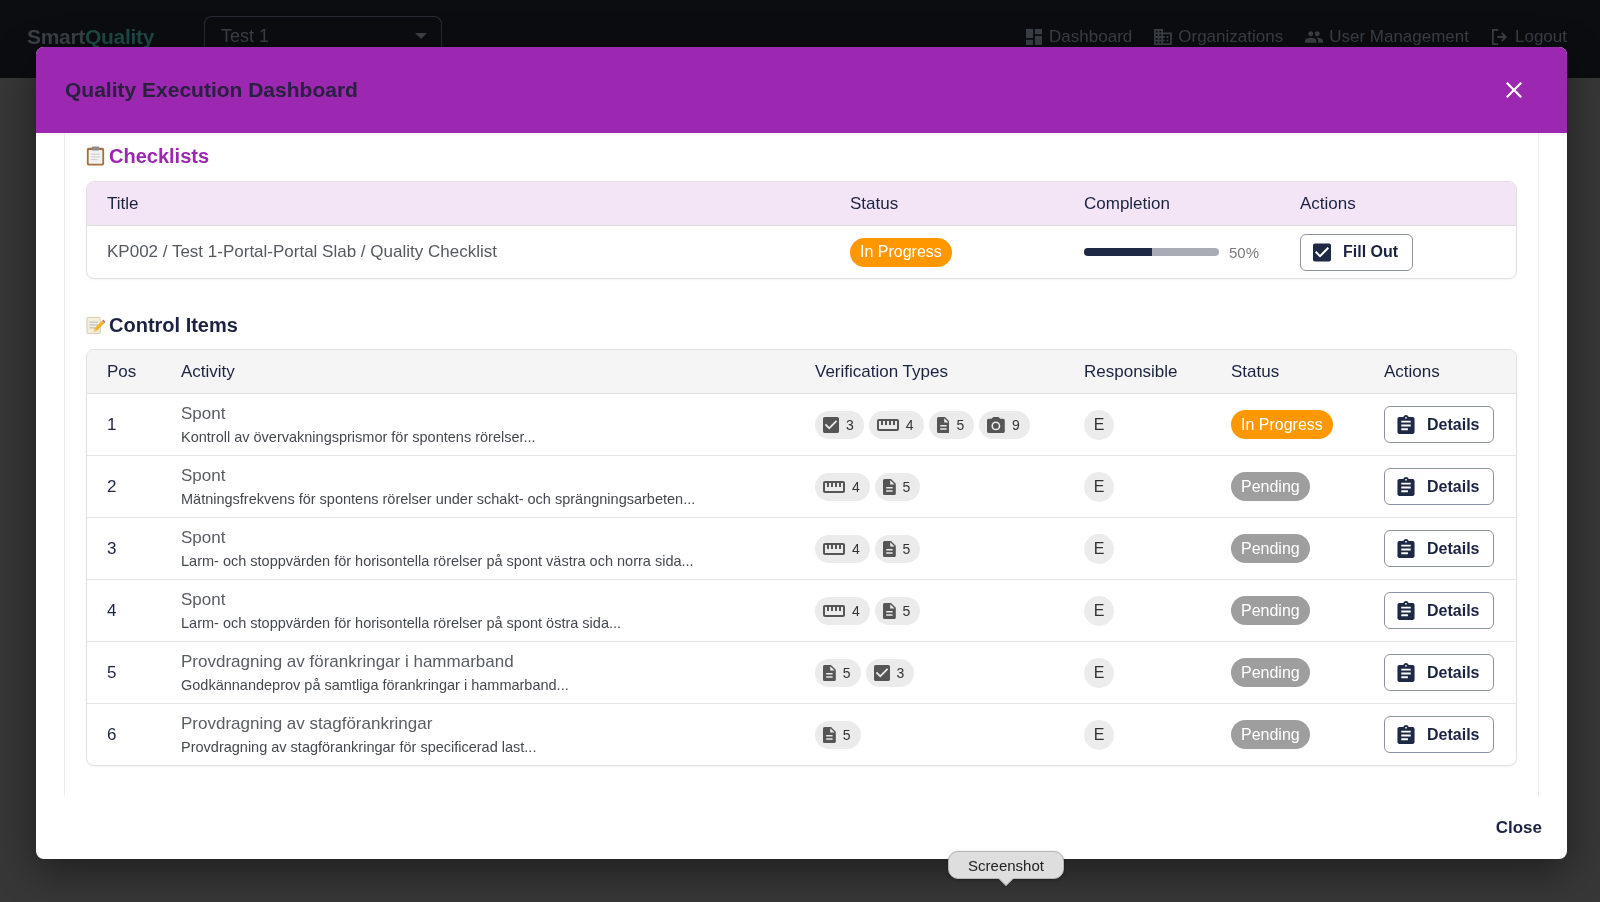  Describe the element at coordinates (881, 371) in the screenshot. I see `column-header: Verification Types` at that location.